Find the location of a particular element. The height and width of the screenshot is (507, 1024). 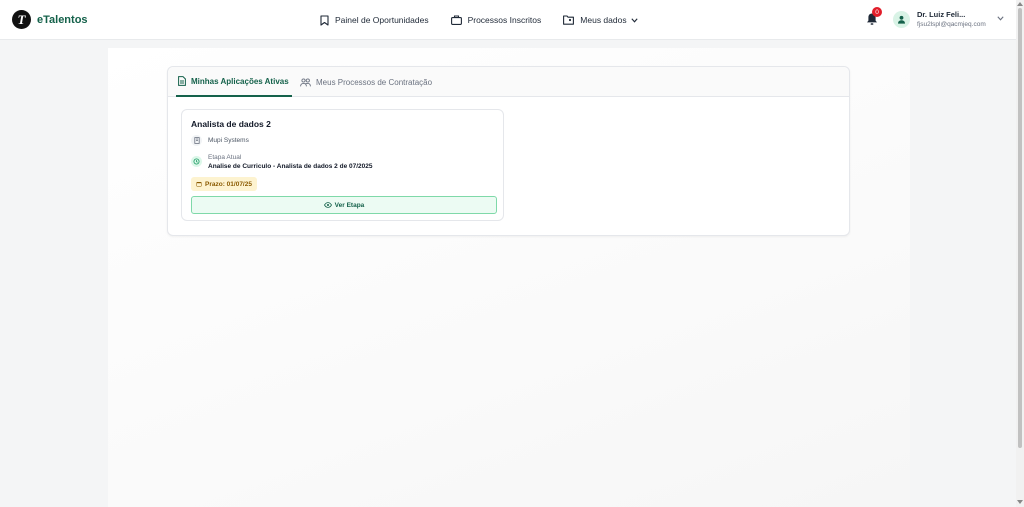

scroll-up-arrow is located at coordinates (1020, 4).